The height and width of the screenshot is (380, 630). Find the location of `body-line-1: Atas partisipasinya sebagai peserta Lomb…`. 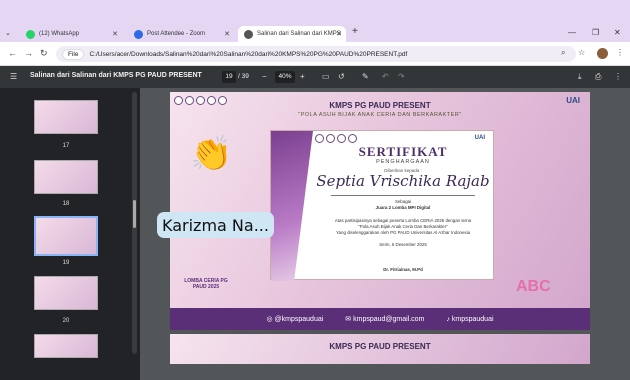

body-line-1: Atas partisipasinya sebagai peserta Lomb… is located at coordinates (403, 220).